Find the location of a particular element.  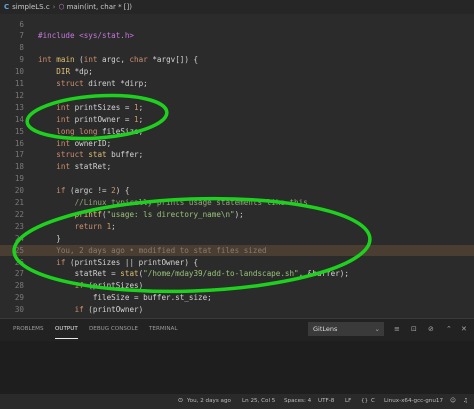

output-channel-label: GitLens is located at coordinates (325, 329).